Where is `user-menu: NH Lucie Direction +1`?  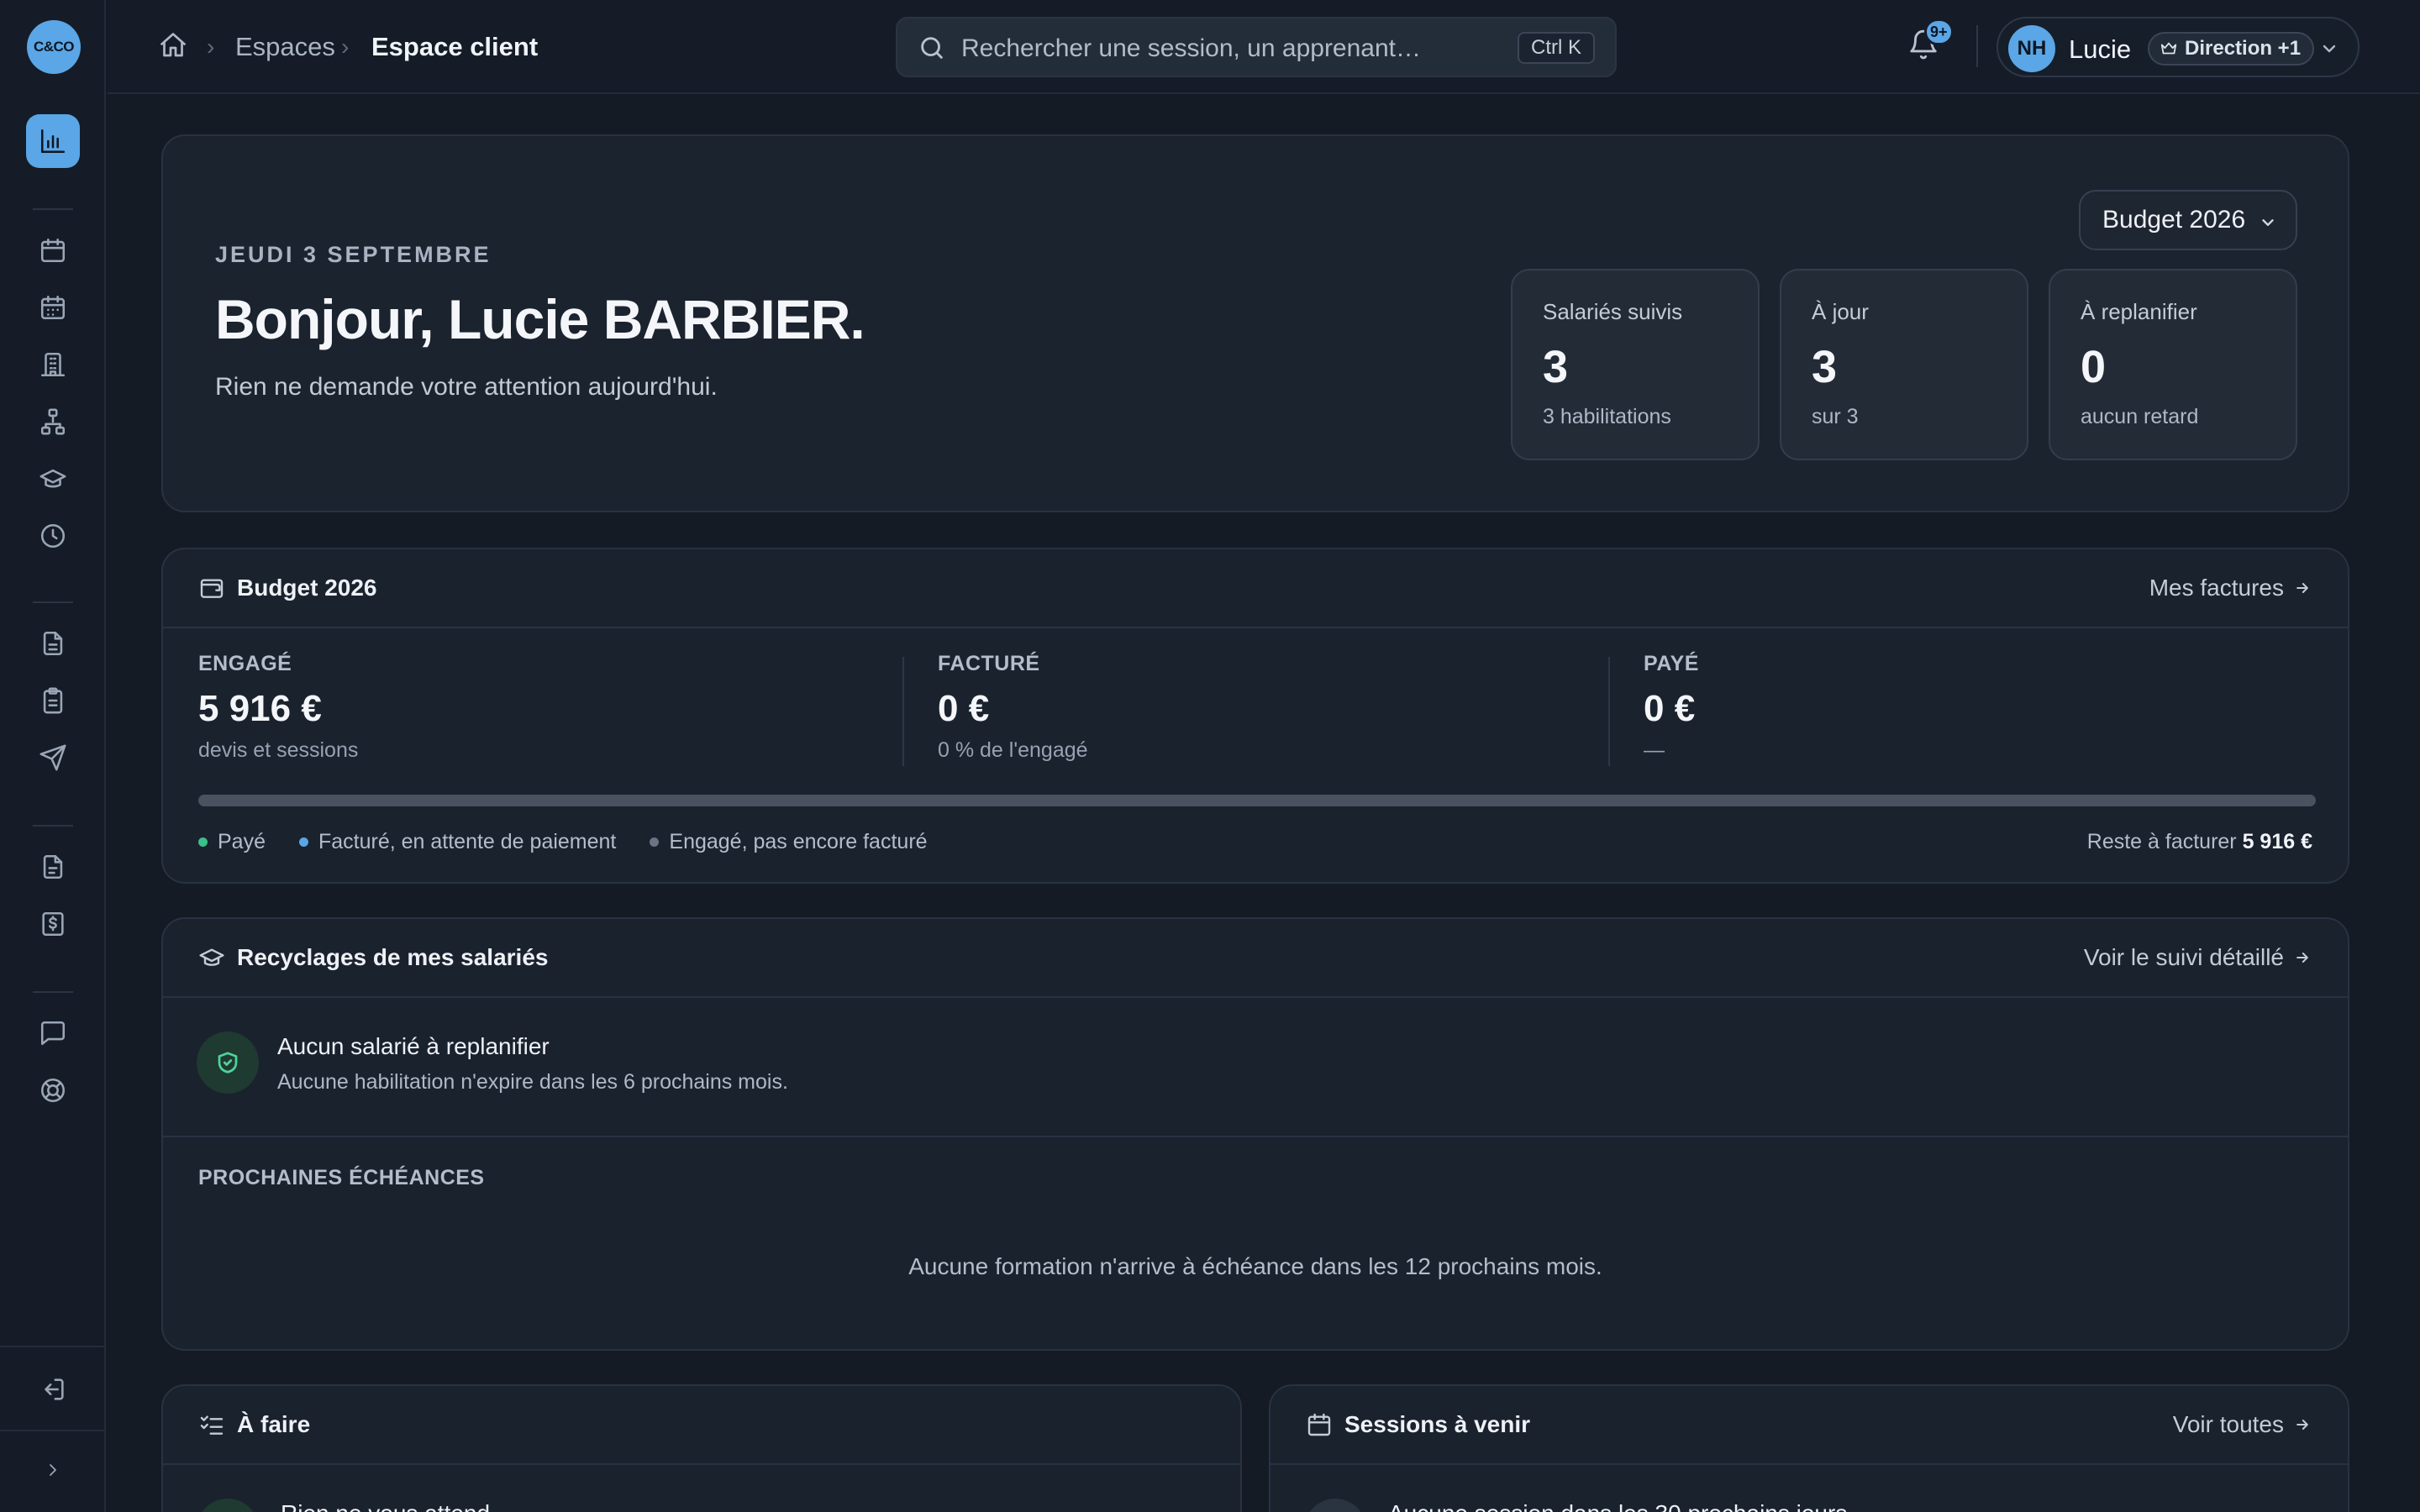 user-menu: NH Lucie Direction +1 is located at coordinates (2178, 47).